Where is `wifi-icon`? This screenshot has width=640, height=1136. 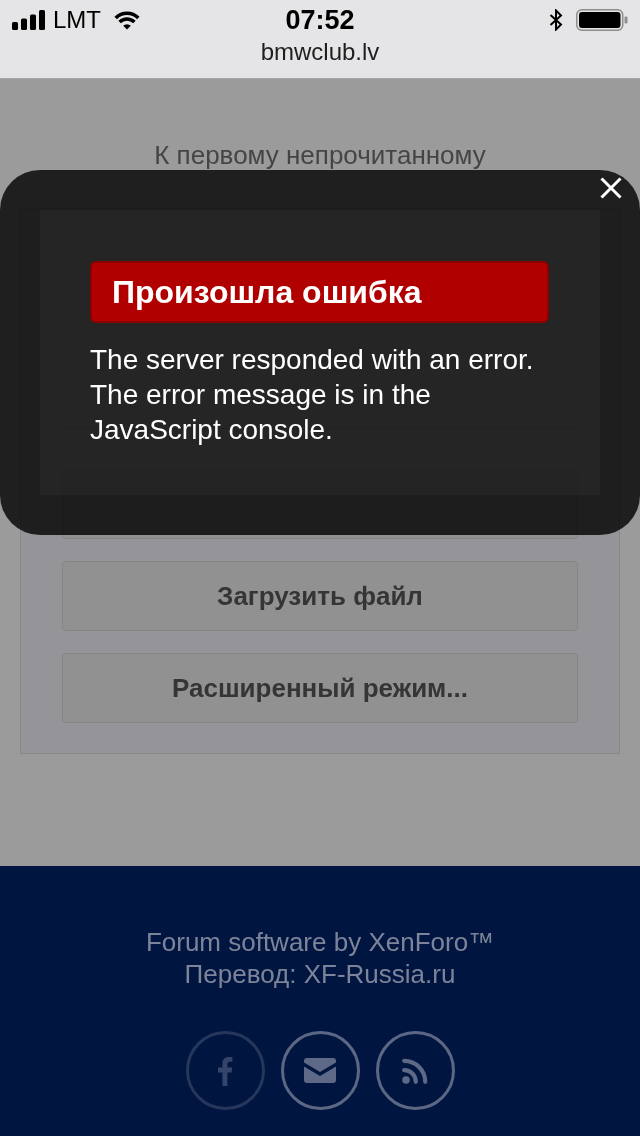 wifi-icon is located at coordinates (127, 19).